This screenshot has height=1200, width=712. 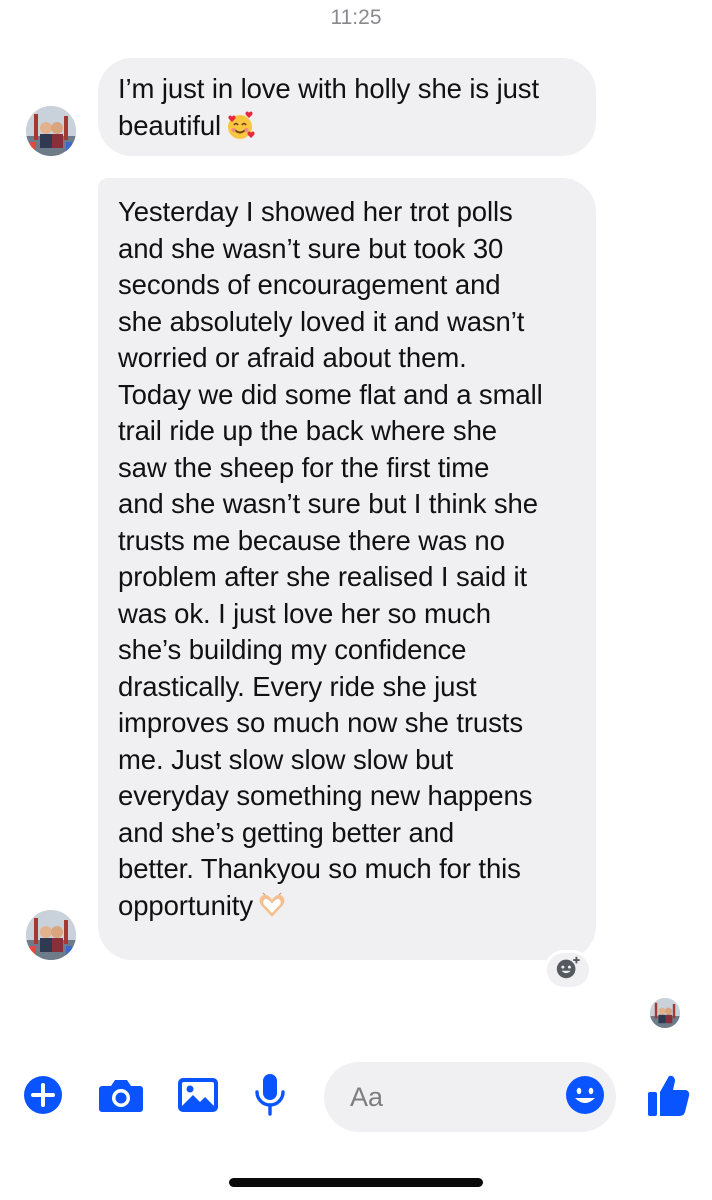 I want to click on message-timestamp: 11:25, so click(x=356, y=17).